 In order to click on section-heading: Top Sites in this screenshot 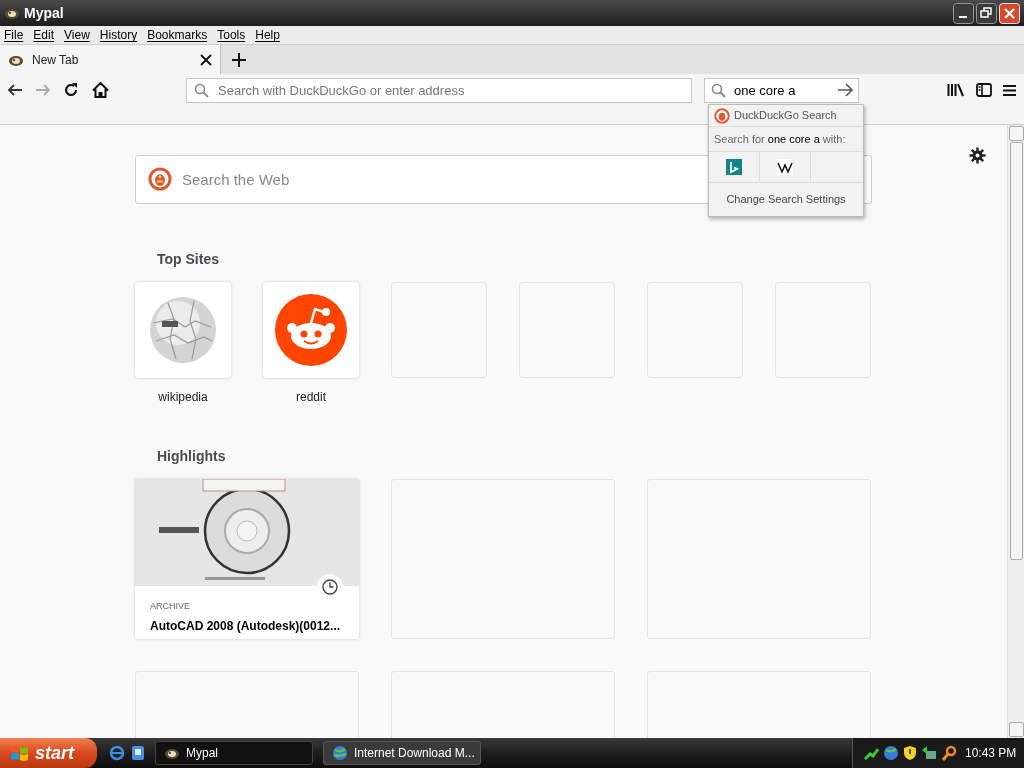, I will do `click(188, 259)`.